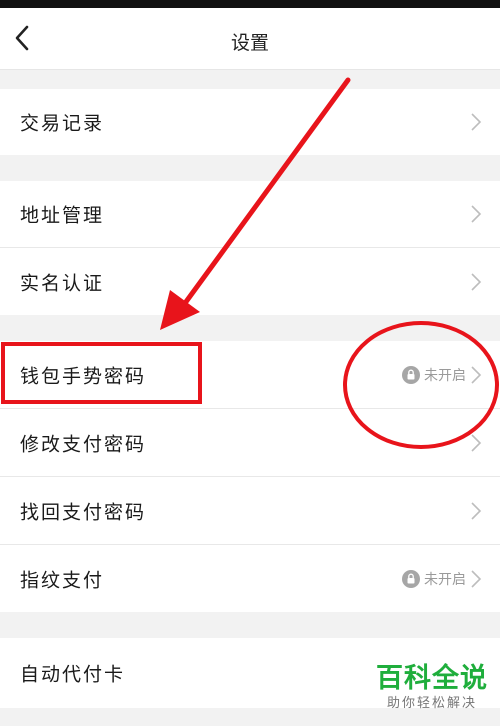  What do you see at coordinates (62, 215) in the screenshot?
I see `settings-item-label: 地址管理` at bounding box center [62, 215].